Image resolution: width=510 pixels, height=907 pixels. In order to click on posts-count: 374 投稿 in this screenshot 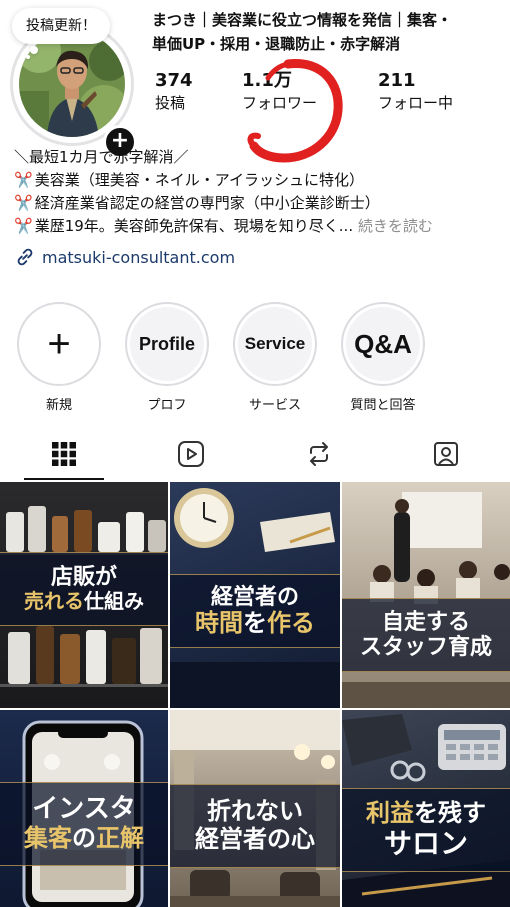, I will do `click(174, 92)`.